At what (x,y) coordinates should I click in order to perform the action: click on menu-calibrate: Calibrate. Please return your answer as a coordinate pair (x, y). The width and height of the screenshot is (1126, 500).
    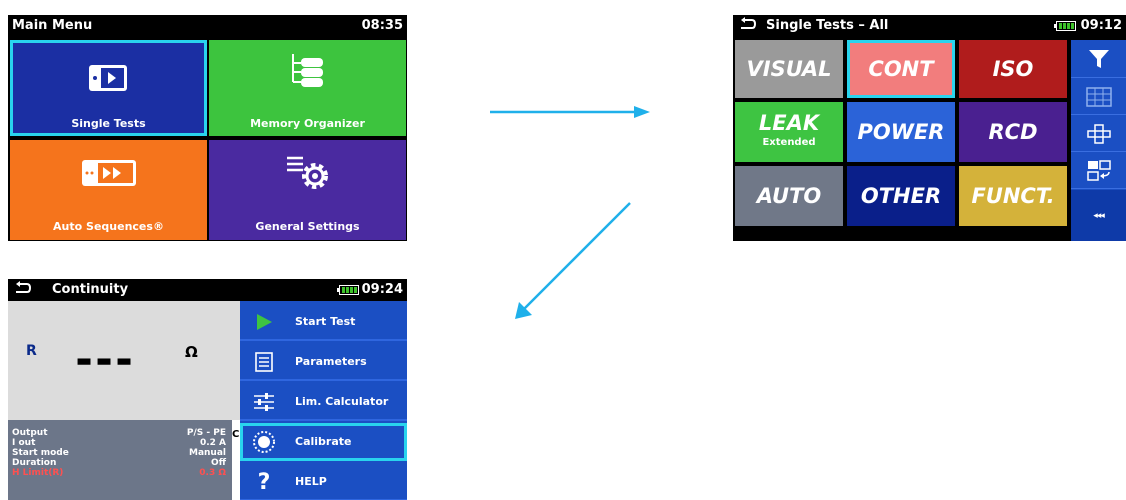
    Looking at the image, I should click on (323, 442).